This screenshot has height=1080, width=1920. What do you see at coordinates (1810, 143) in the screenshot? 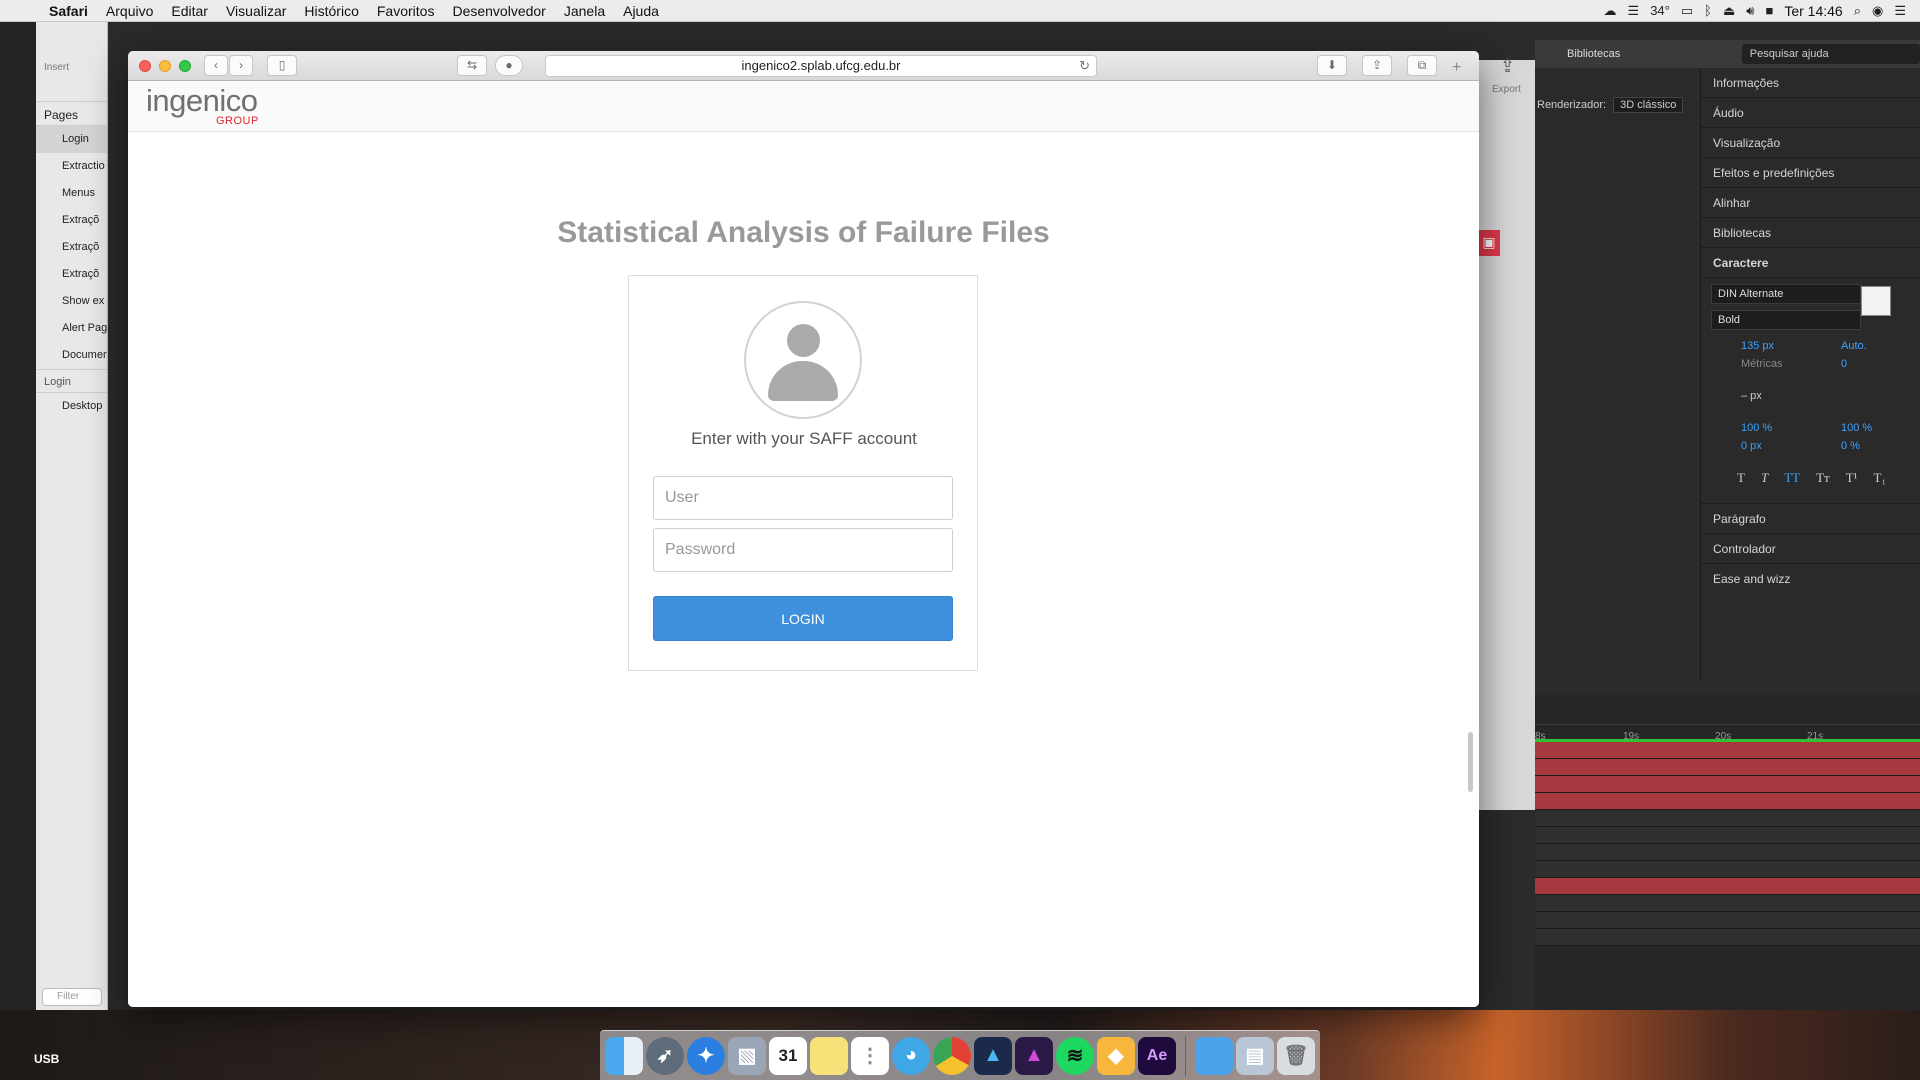
I see `panel-section: Visualização` at bounding box center [1810, 143].